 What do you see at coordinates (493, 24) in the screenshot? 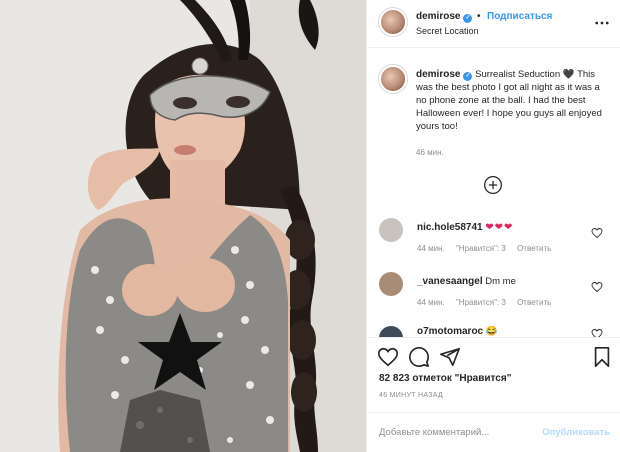
I see `post-header: demirose ✓ • Подписаться Secret Location` at bounding box center [493, 24].